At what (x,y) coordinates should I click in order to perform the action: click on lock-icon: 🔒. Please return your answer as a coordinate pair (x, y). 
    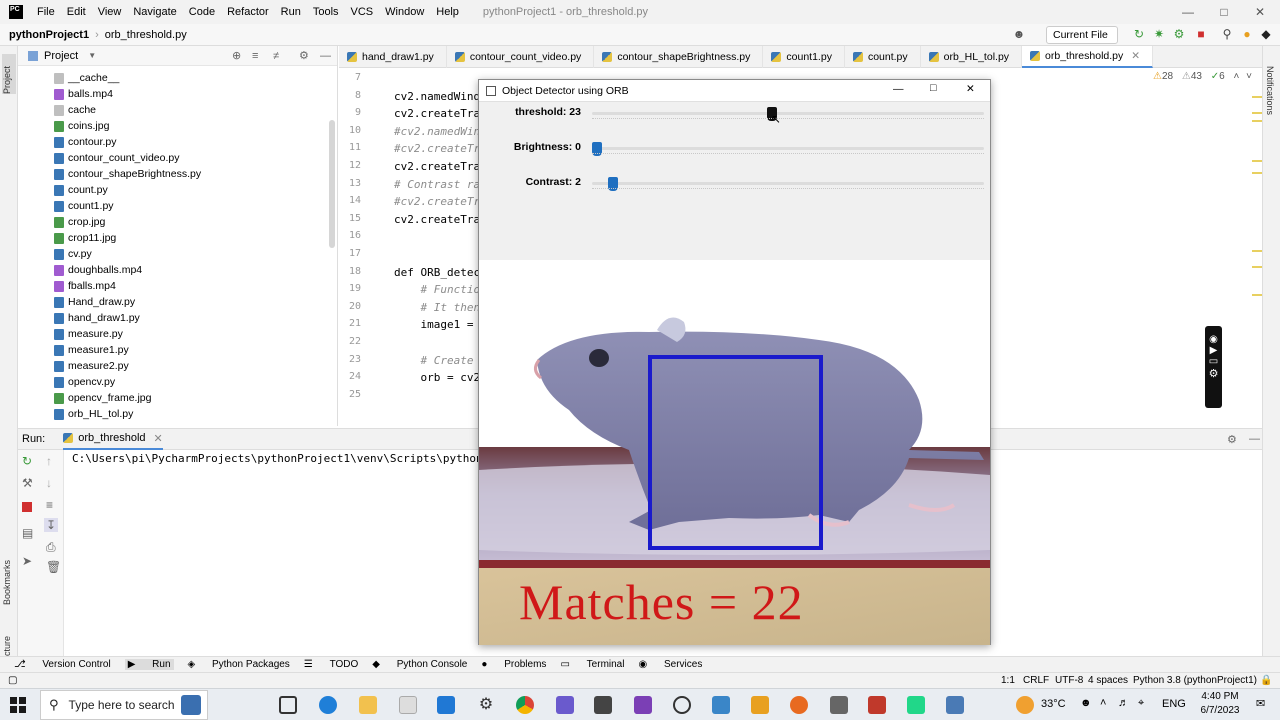
    Looking at the image, I should click on (1266, 680).